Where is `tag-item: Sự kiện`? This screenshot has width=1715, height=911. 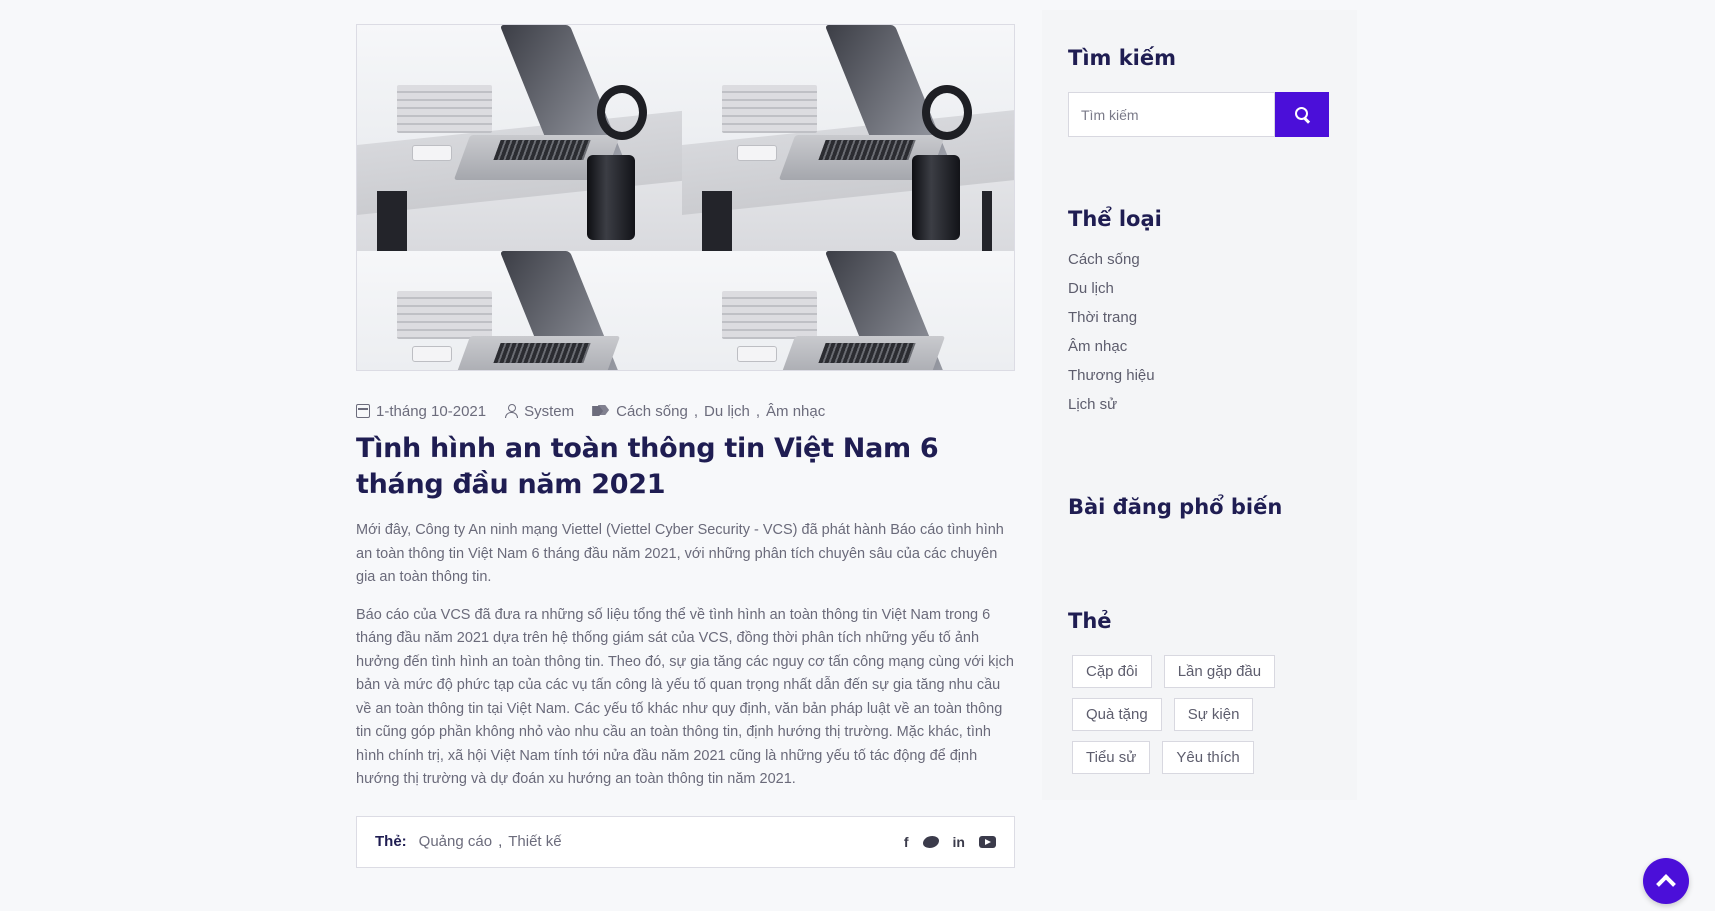 tag-item: Sự kiện is located at coordinates (1213, 714).